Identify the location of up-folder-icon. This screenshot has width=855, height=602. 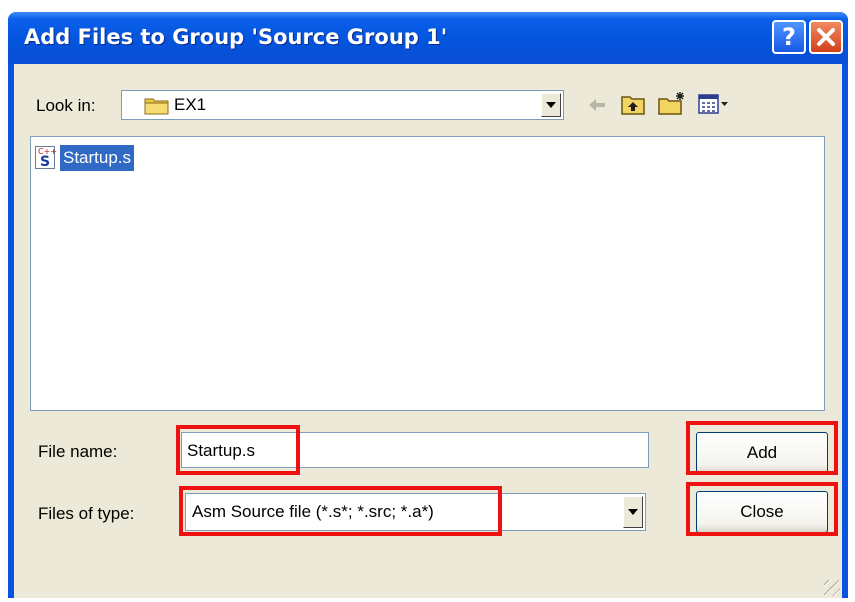
(633, 104).